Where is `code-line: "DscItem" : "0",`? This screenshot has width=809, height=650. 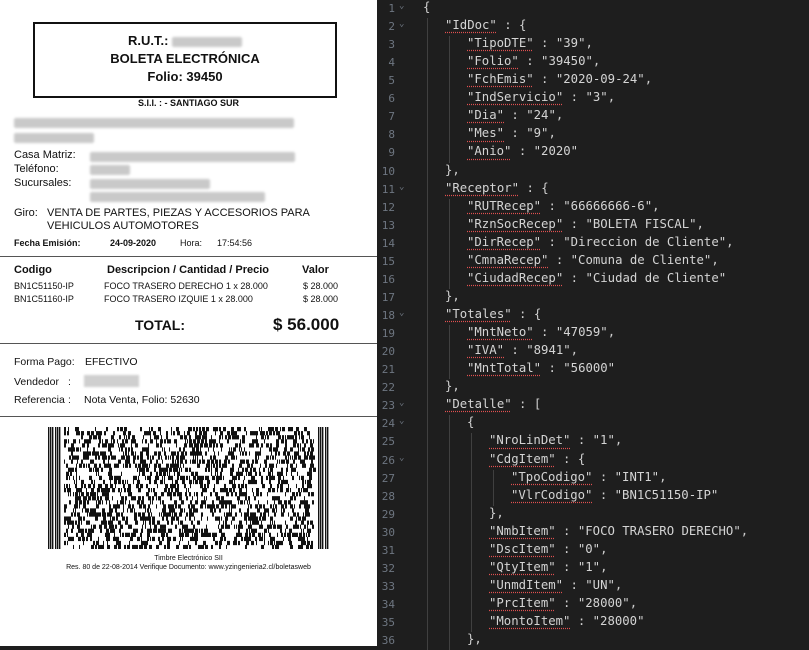 code-line: "DscItem" : "0", is located at coordinates (548, 549).